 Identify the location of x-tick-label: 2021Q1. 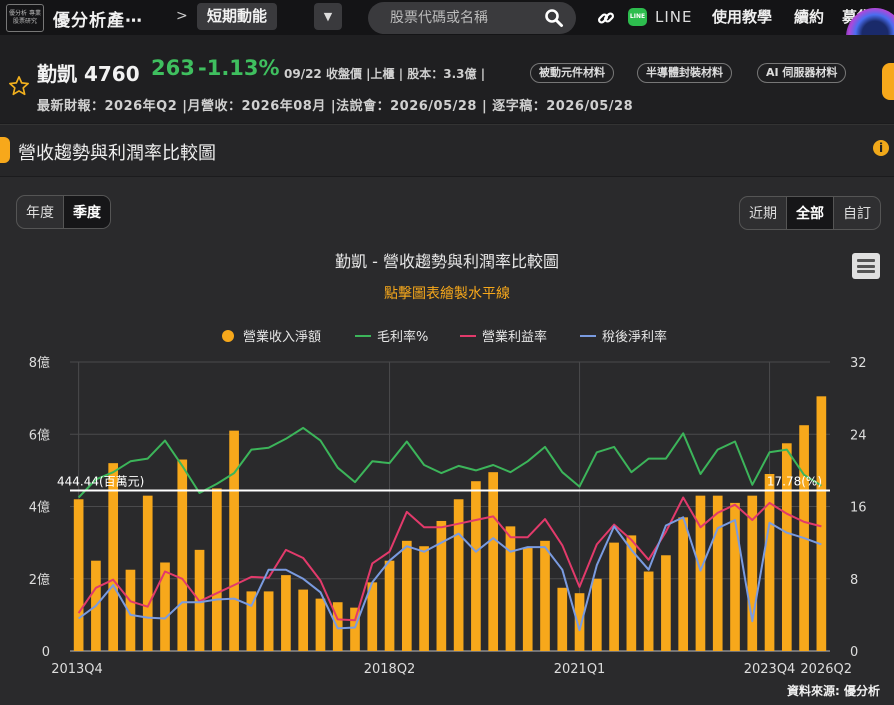
(580, 669).